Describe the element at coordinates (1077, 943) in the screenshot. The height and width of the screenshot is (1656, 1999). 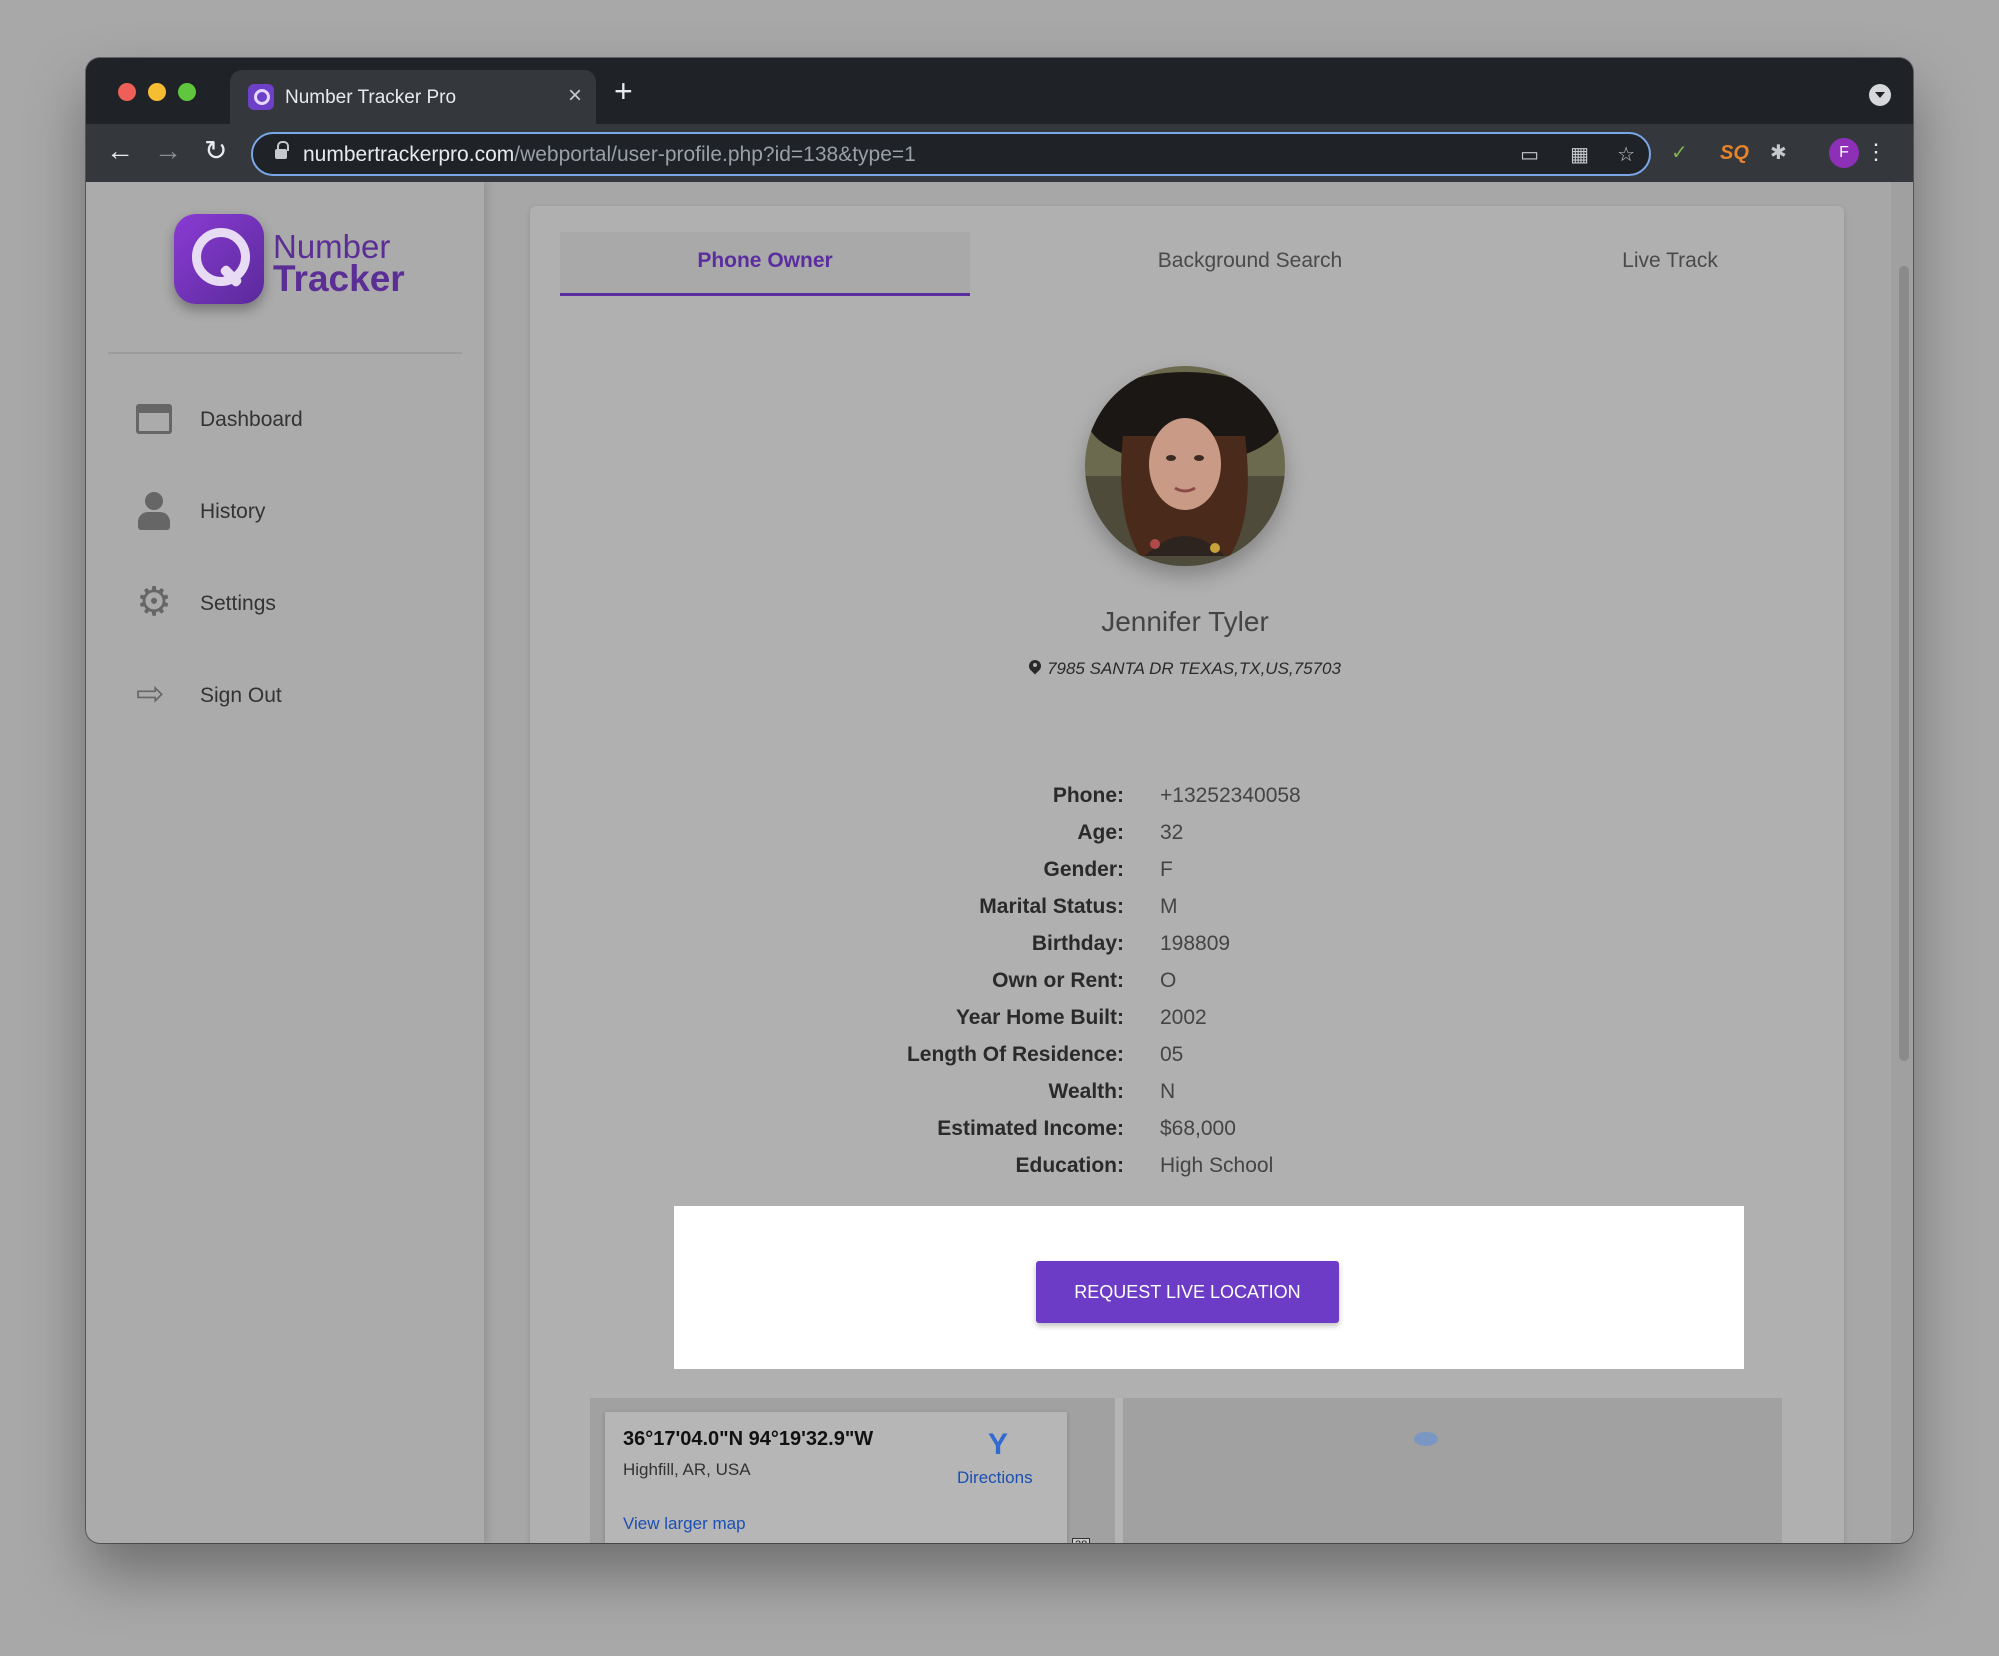
I see `detail-label: Birthday:` at that location.